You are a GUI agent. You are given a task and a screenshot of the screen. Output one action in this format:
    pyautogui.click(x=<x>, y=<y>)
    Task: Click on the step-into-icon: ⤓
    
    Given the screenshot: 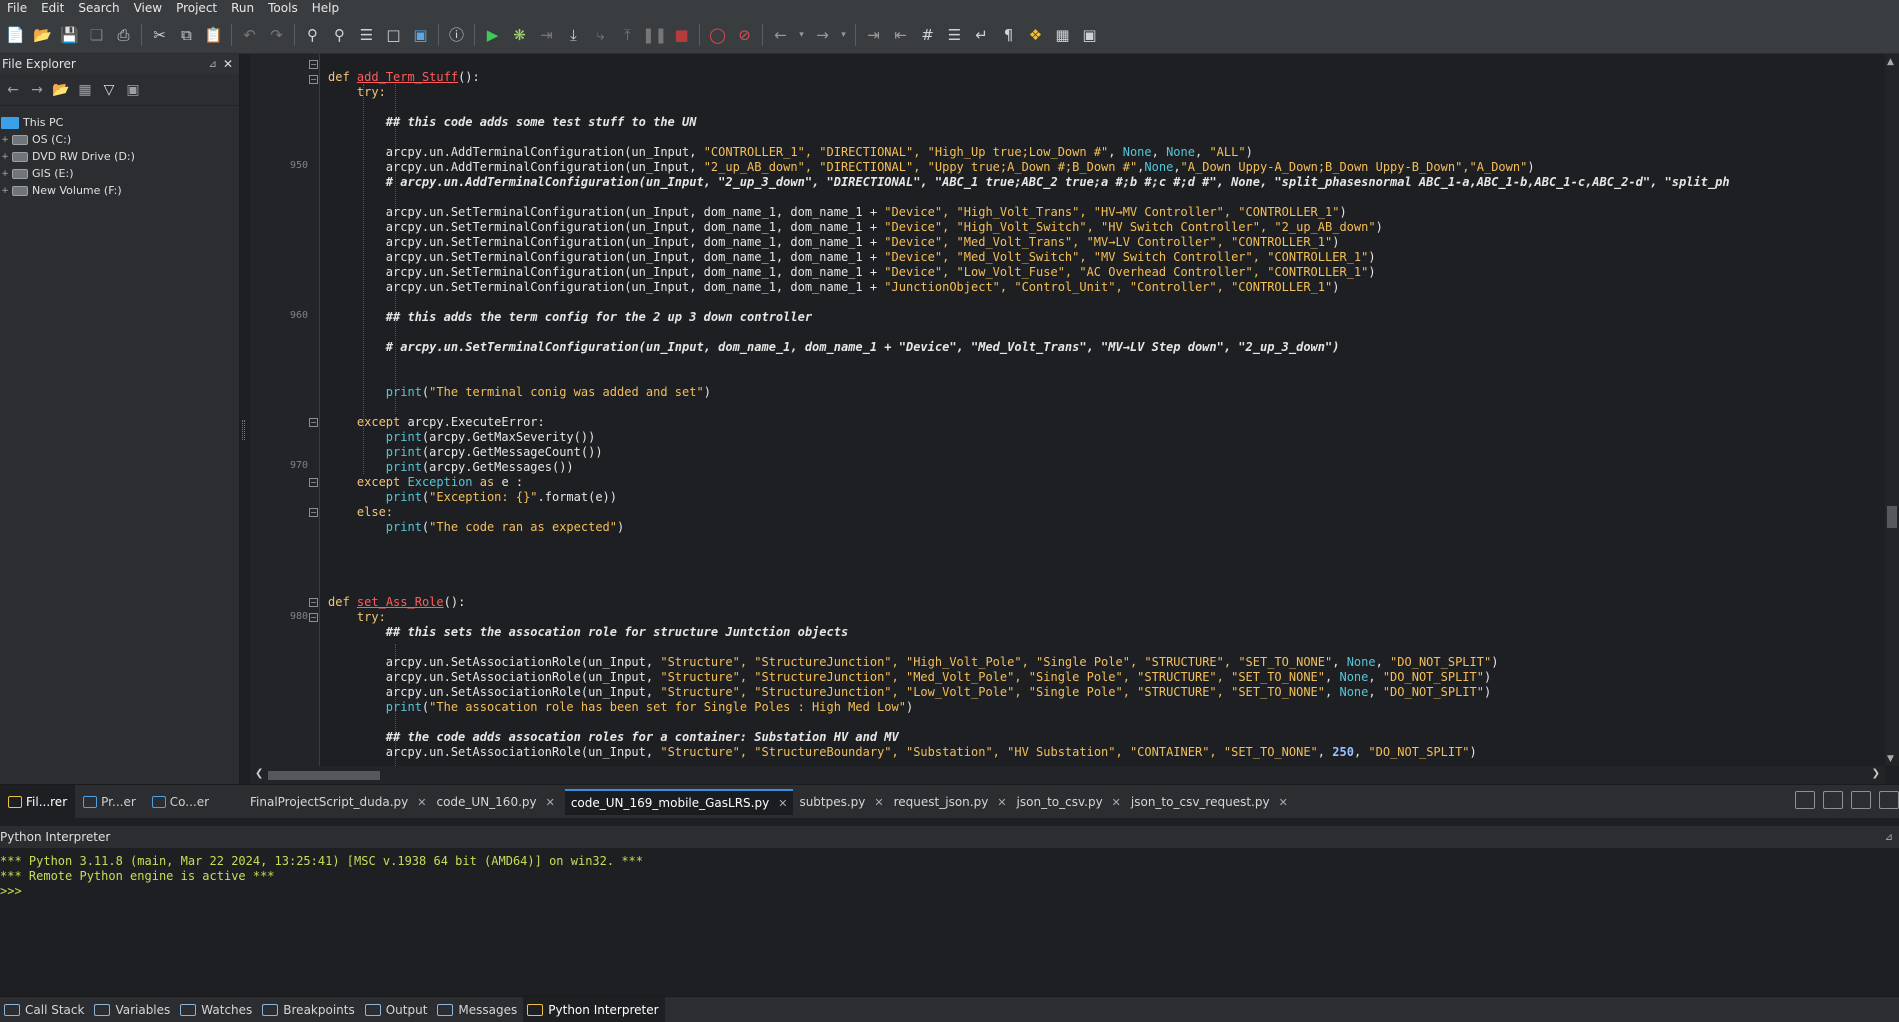 What is the action you would take?
    pyautogui.click(x=574, y=35)
    